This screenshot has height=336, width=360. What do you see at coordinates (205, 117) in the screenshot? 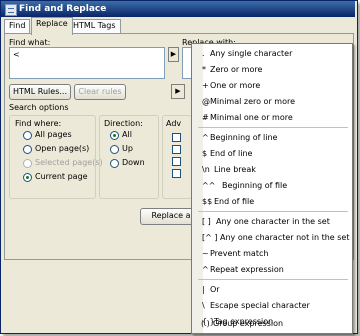
I see `menu-item-symbol: #` at bounding box center [205, 117].